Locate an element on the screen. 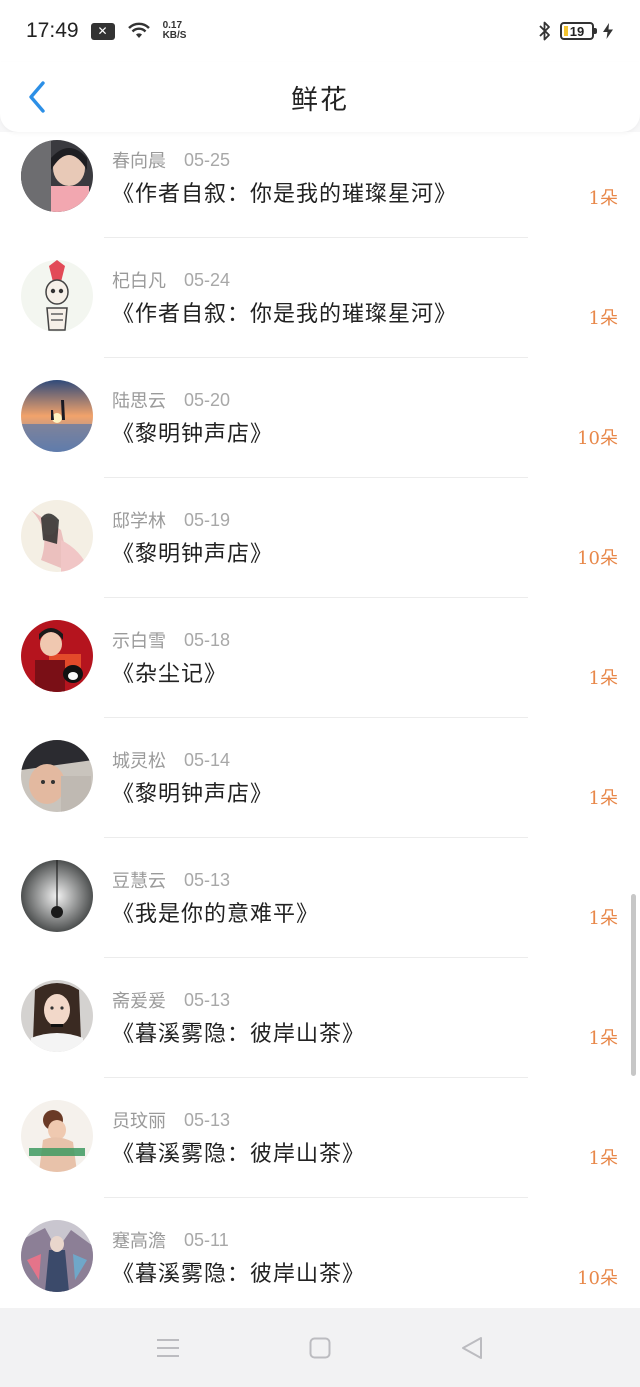 Image resolution: width=640 pixels, height=1387 pixels. status-bar-left: 17:49 ✕ 0.17 KB/S is located at coordinates (106, 31).